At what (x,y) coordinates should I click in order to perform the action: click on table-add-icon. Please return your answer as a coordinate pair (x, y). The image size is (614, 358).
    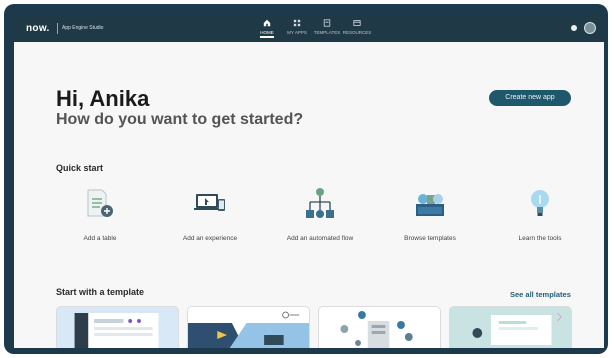
    Looking at the image, I should click on (100, 204).